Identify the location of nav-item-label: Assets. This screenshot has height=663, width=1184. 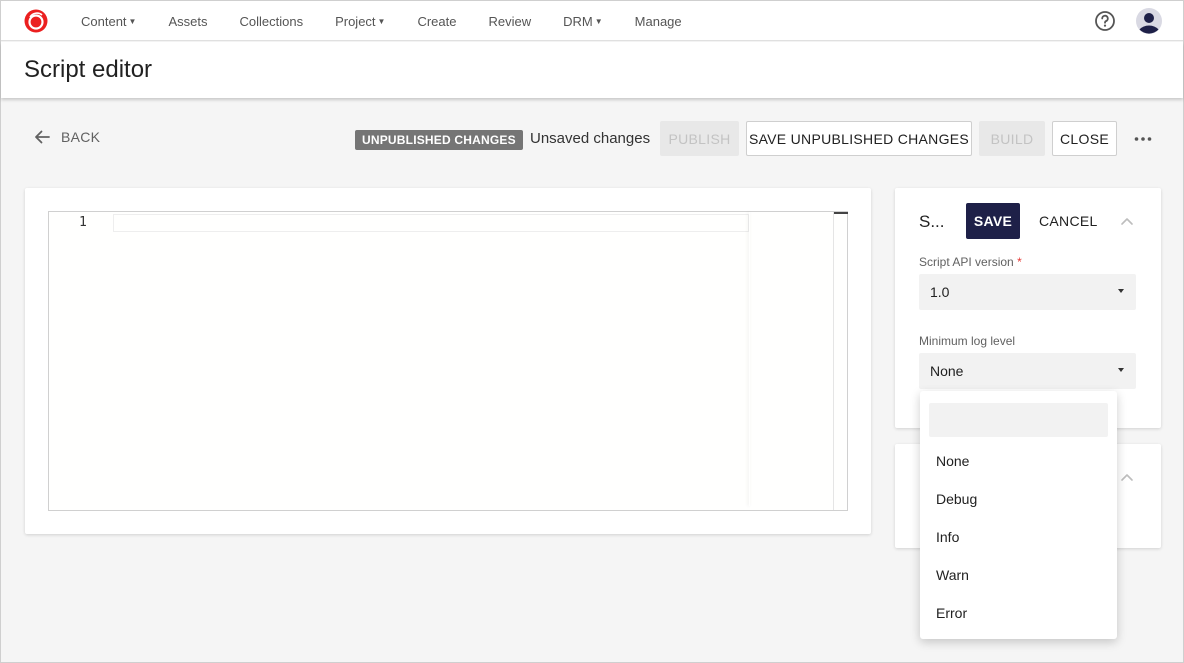
(188, 21).